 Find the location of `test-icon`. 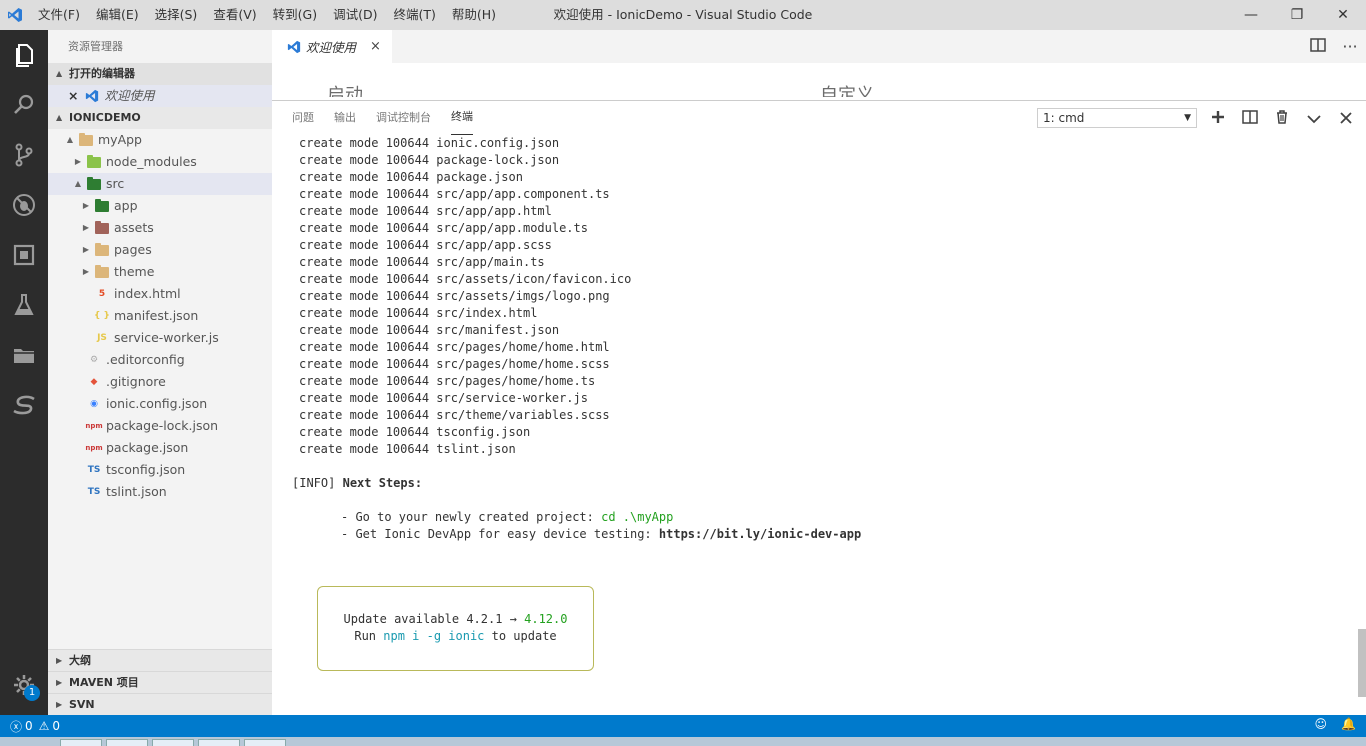

test-icon is located at coordinates (24, 305).